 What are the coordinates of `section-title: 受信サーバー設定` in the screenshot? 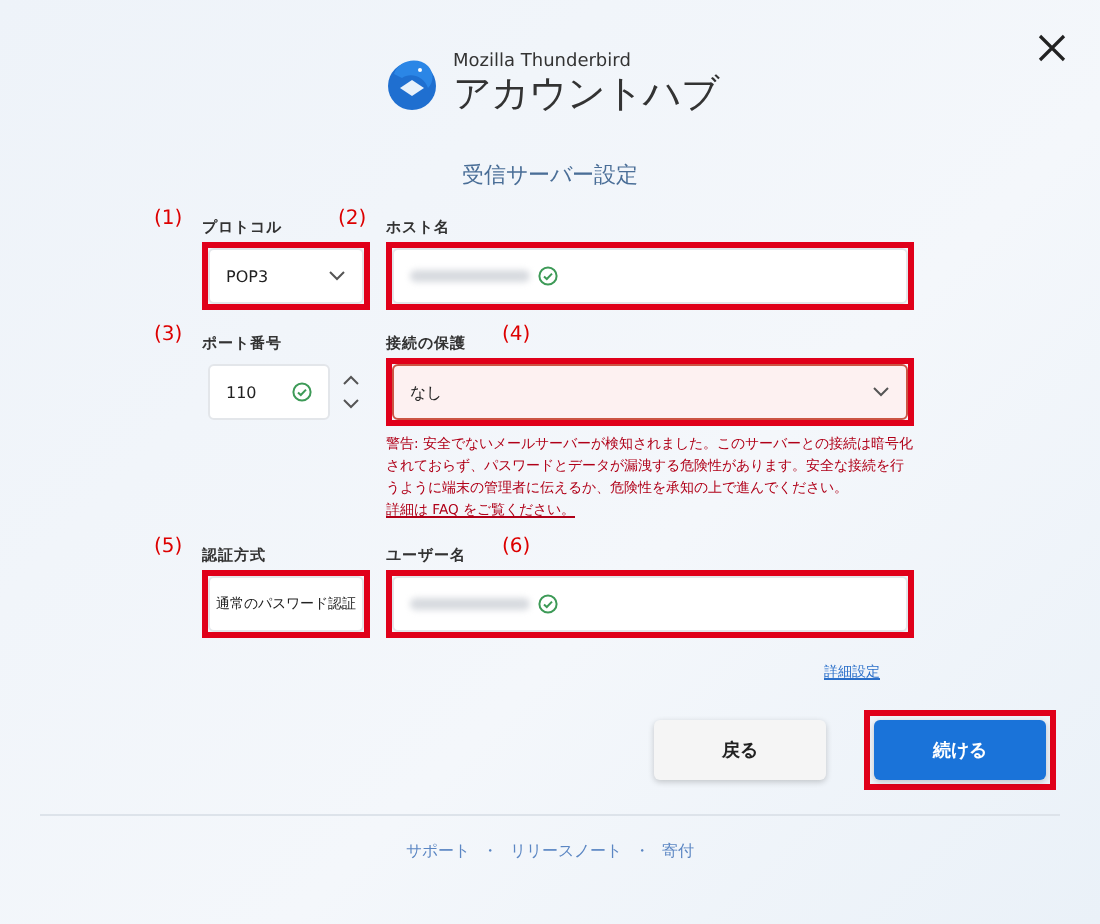 It's located at (550, 175).